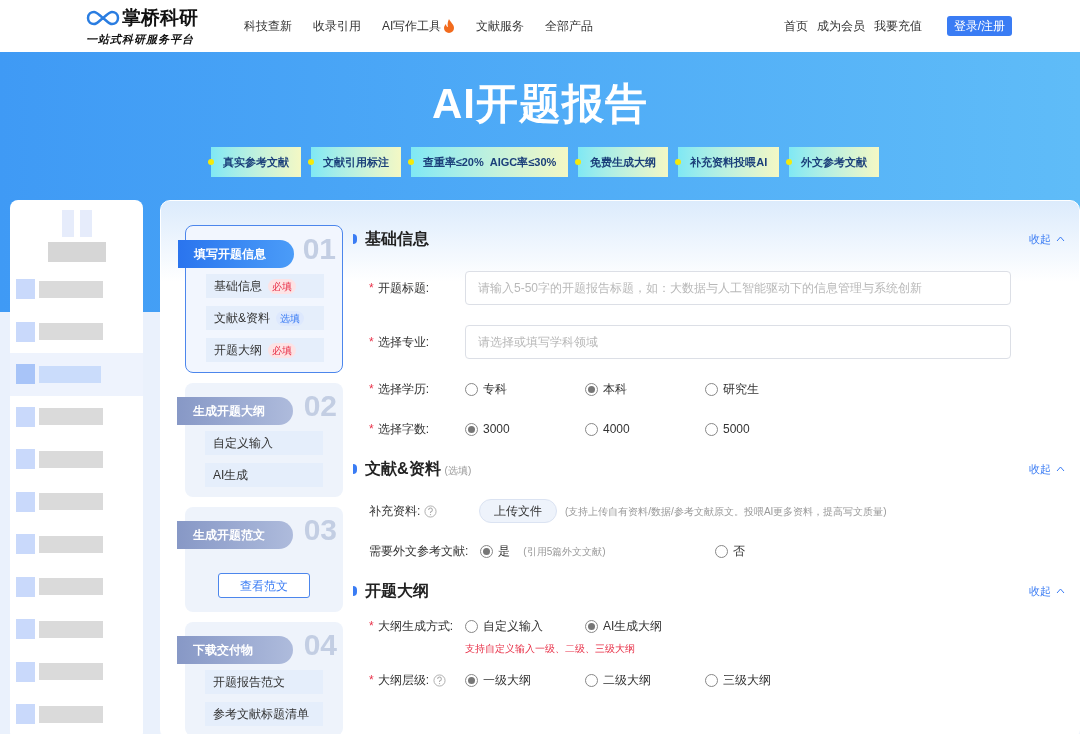  I want to click on header-link: 我要充值, so click(897, 26).